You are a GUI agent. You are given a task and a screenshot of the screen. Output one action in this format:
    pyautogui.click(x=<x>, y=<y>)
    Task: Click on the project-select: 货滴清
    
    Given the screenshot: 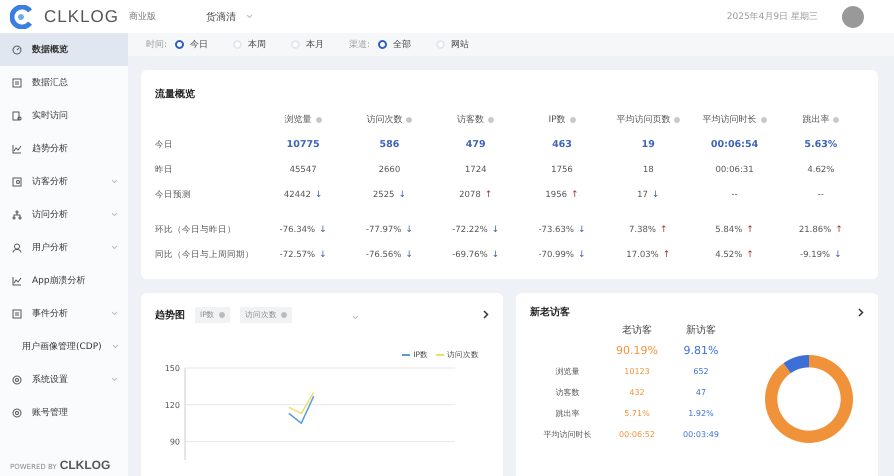 What is the action you would take?
    pyautogui.click(x=229, y=17)
    